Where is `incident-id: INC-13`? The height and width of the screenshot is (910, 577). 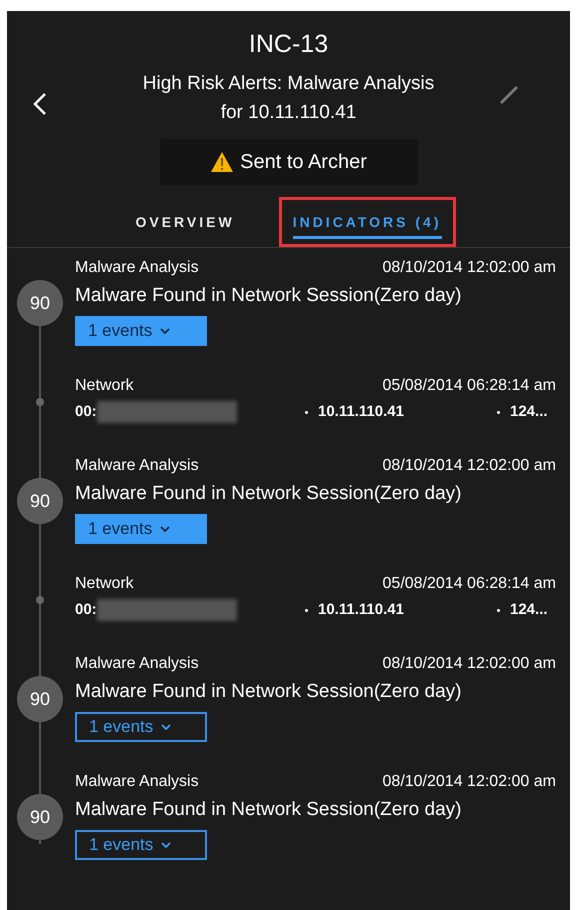
incident-id: INC-13 is located at coordinates (288, 44).